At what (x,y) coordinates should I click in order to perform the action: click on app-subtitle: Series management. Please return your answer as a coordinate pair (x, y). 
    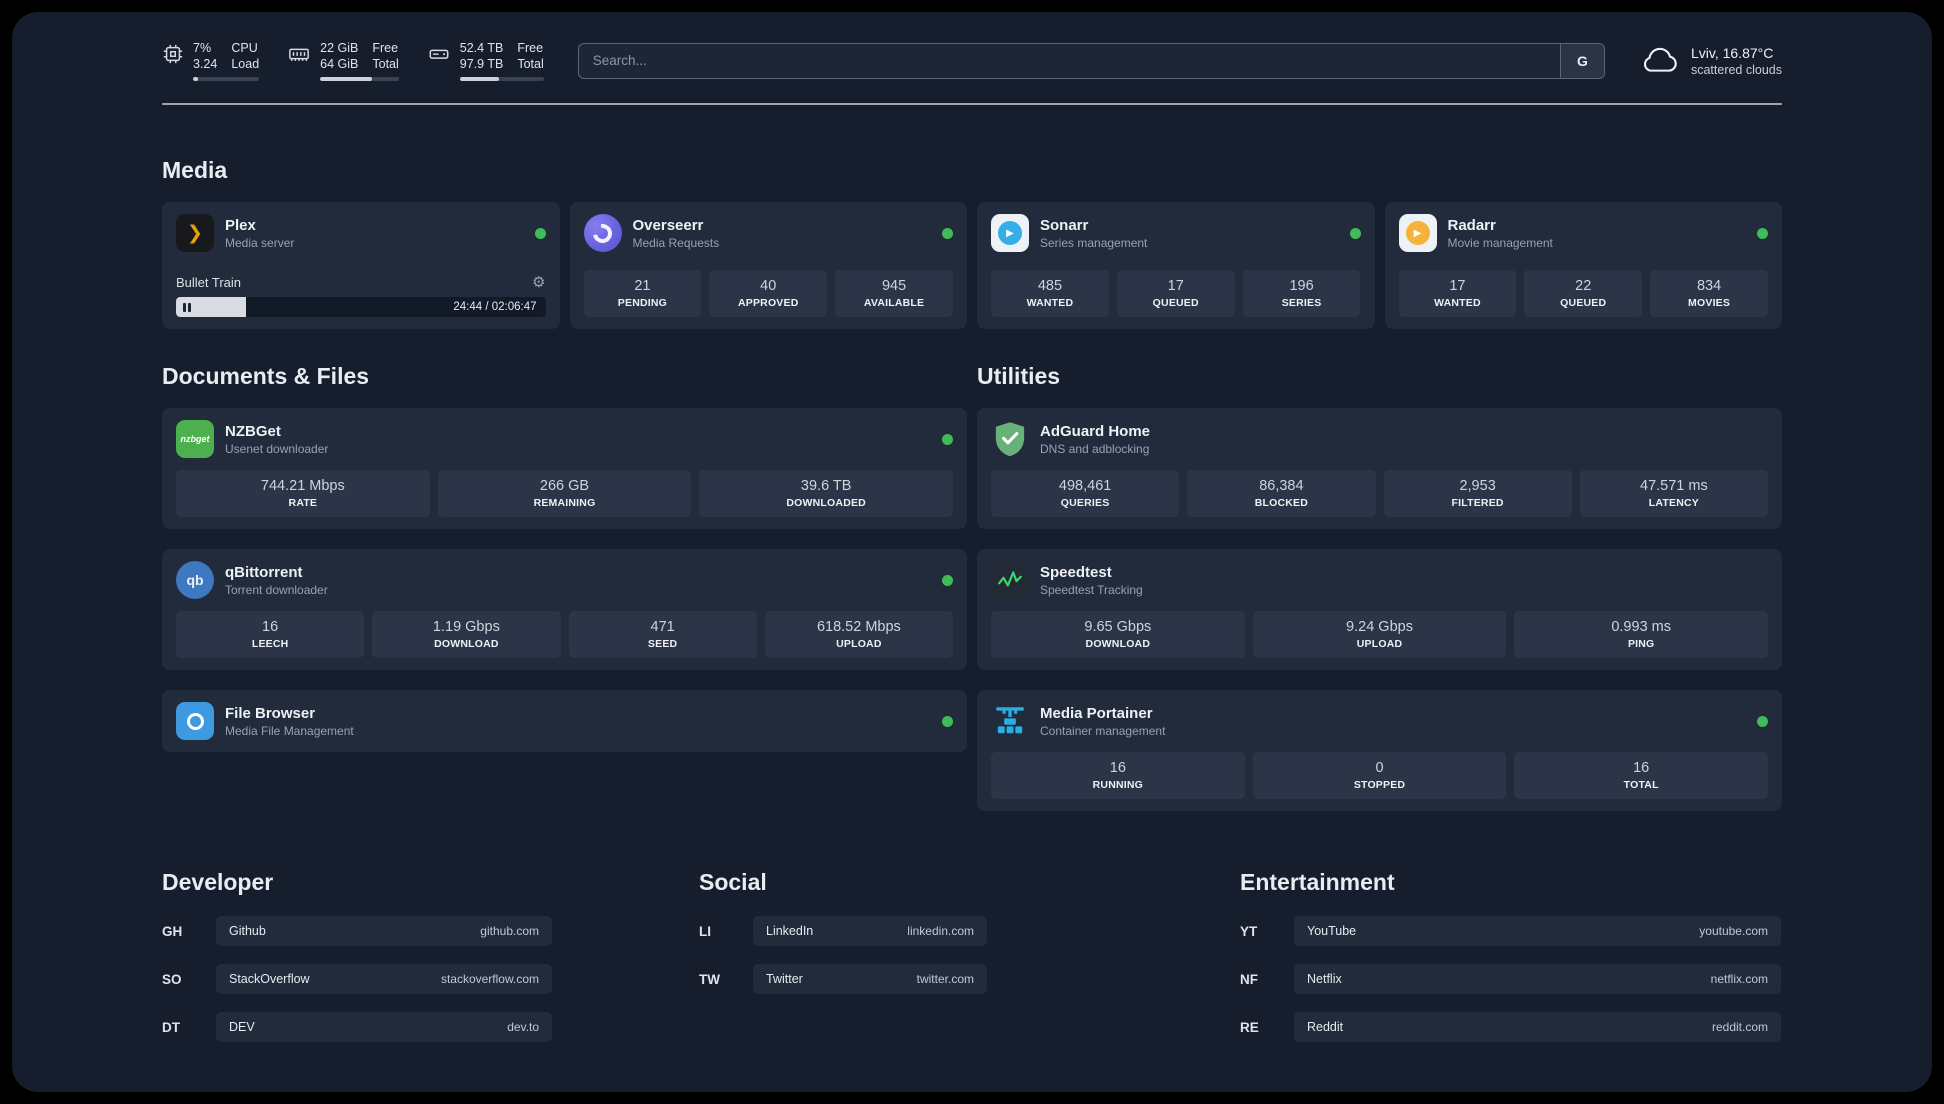
    Looking at the image, I should click on (1094, 242).